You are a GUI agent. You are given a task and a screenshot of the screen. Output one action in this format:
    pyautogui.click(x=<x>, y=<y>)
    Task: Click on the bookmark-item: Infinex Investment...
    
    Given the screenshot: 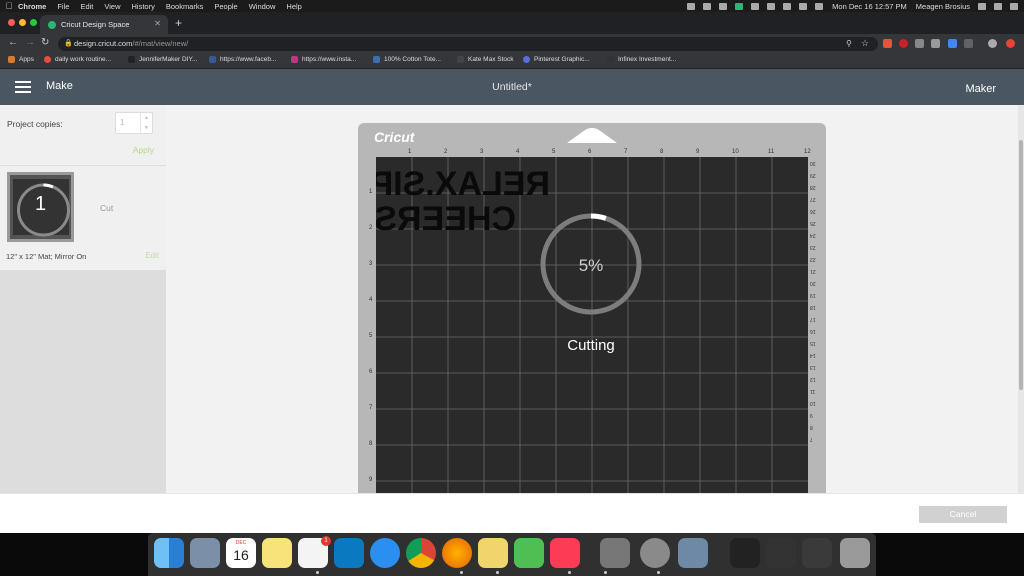 What is the action you would take?
    pyautogui.click(x=641, y=59)
    